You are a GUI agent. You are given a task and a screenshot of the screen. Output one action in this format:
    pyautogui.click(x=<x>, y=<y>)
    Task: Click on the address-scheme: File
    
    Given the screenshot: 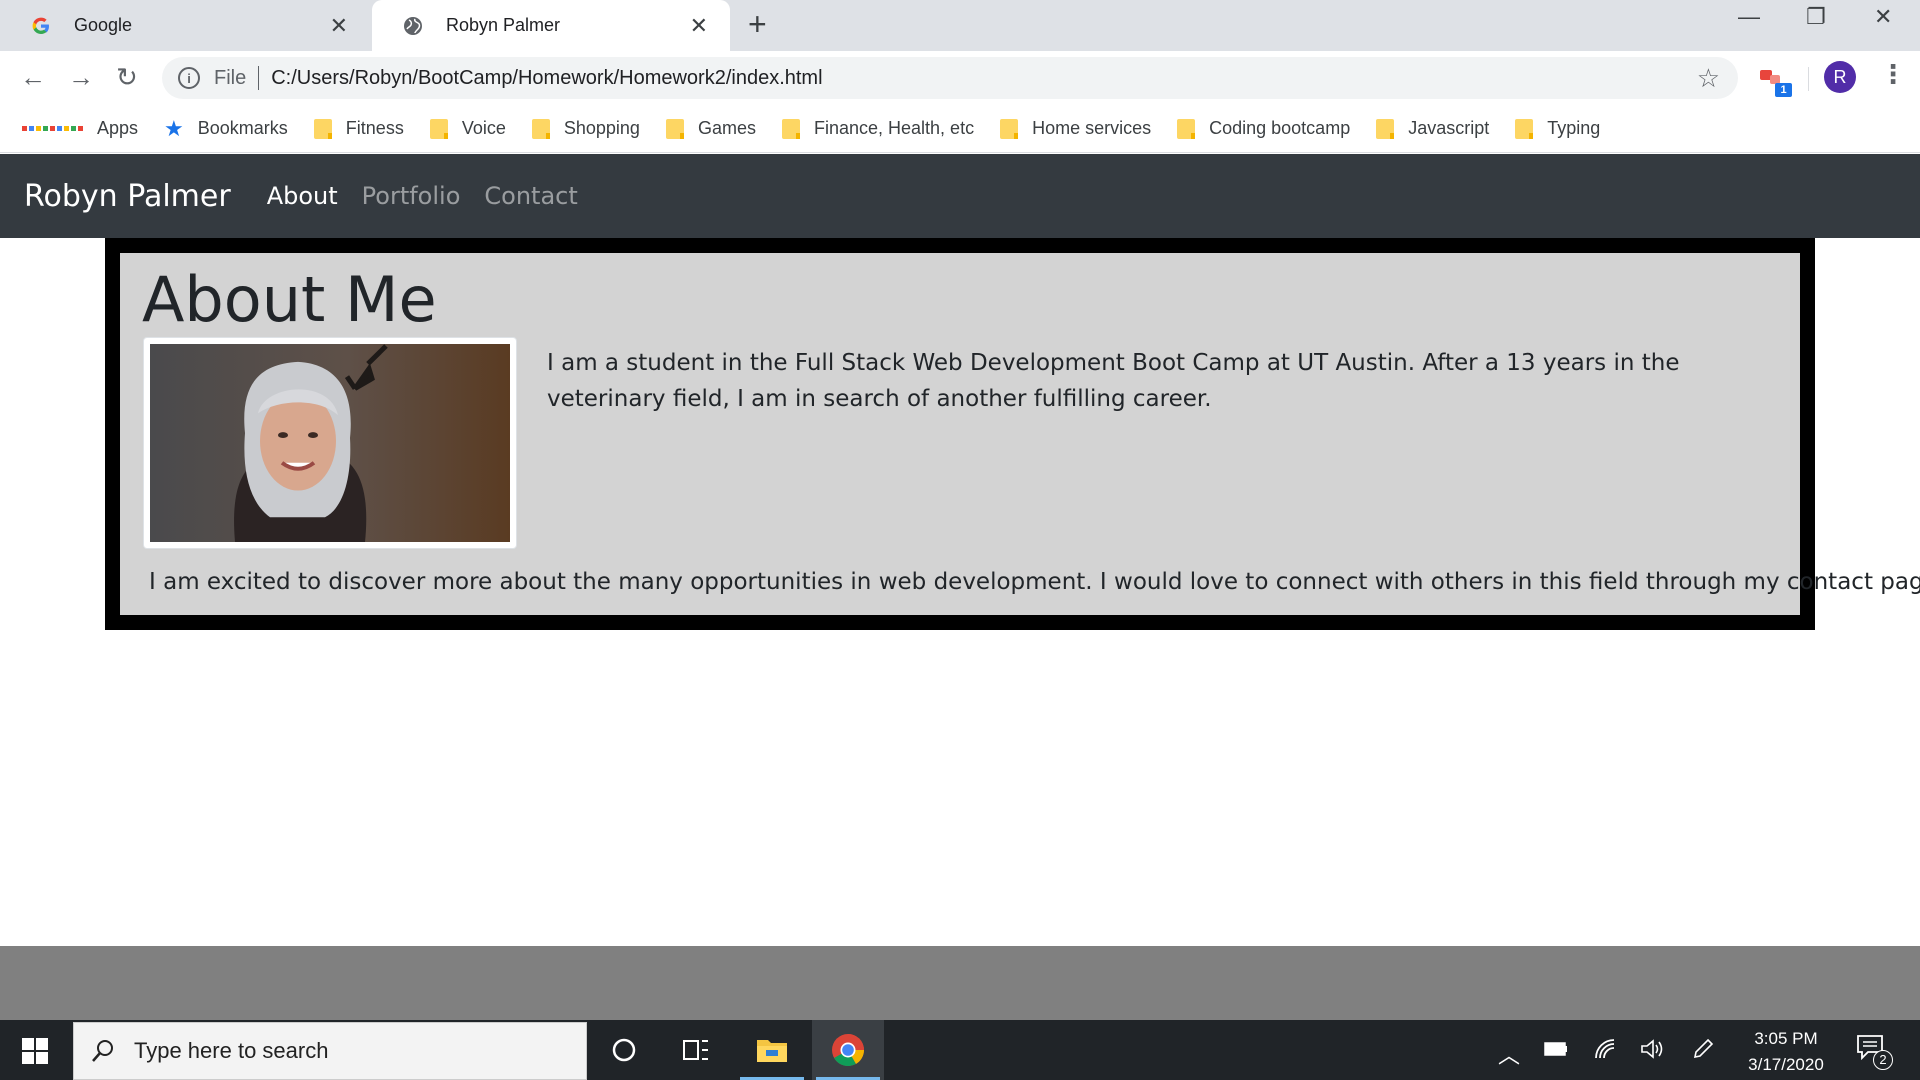 What is the action you would take?
    pyautogui.click(x=230, y=77)
    